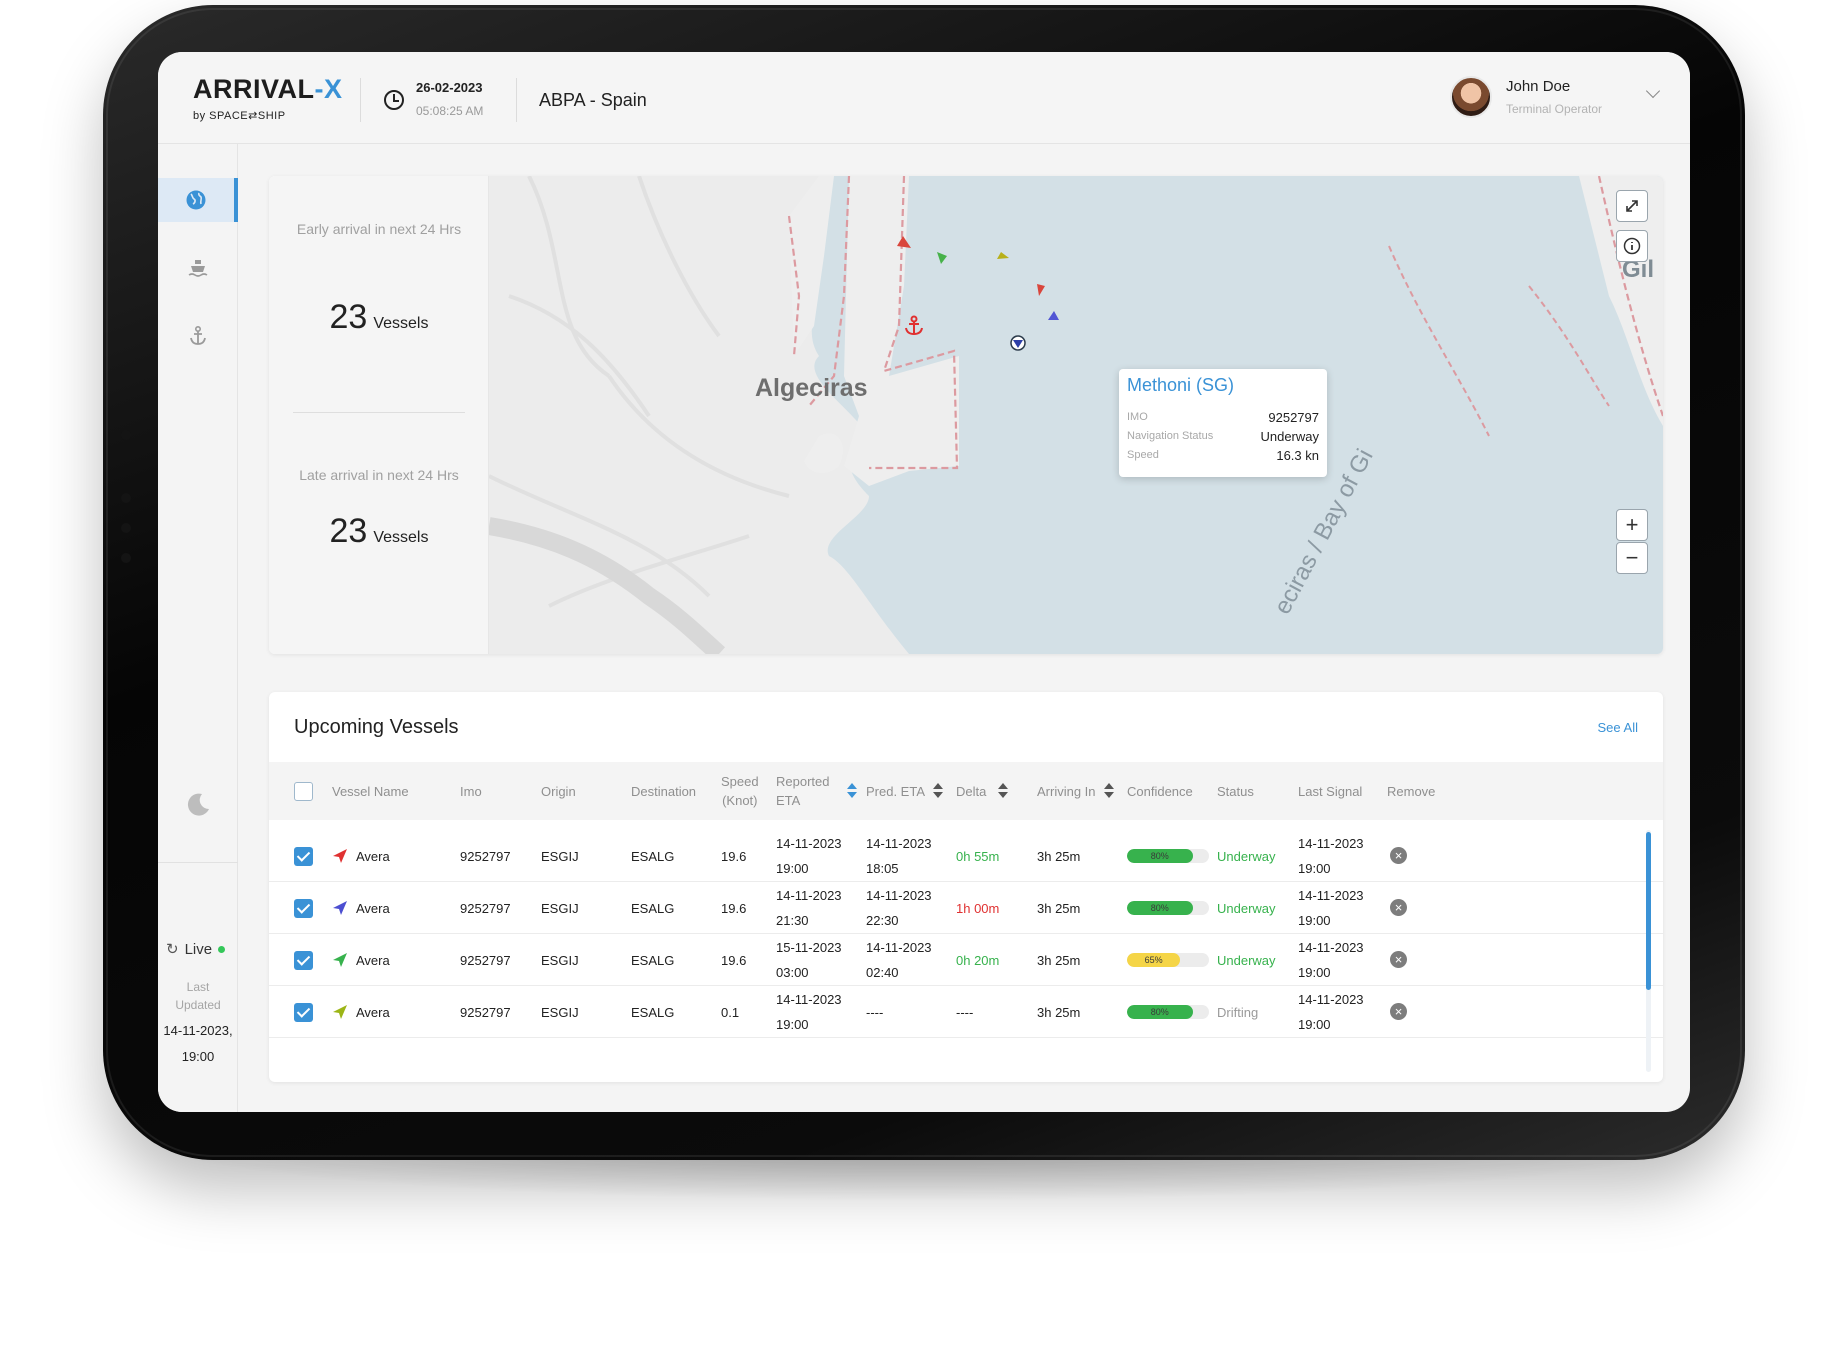  I want to click on col-remove: Remove, so click(1411, 791).